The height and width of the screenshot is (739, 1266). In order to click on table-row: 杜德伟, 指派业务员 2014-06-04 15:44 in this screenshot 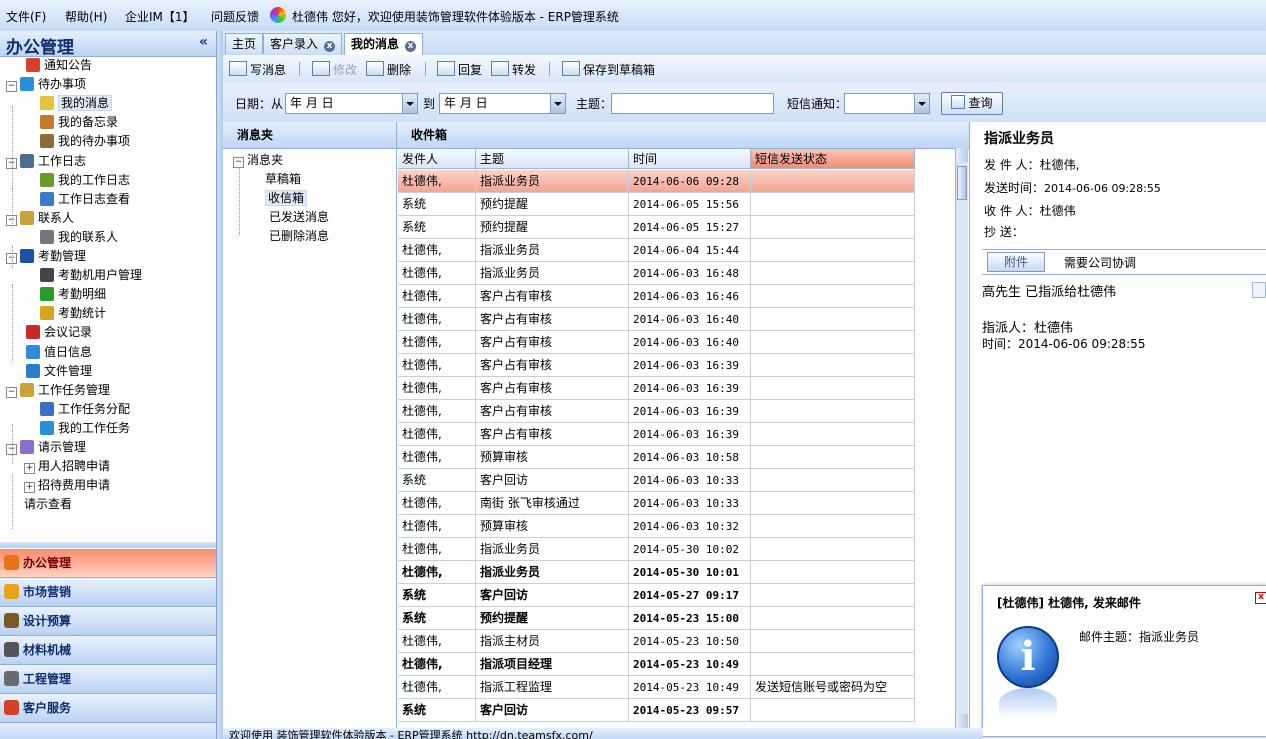, I will do `click(656, 250)`.